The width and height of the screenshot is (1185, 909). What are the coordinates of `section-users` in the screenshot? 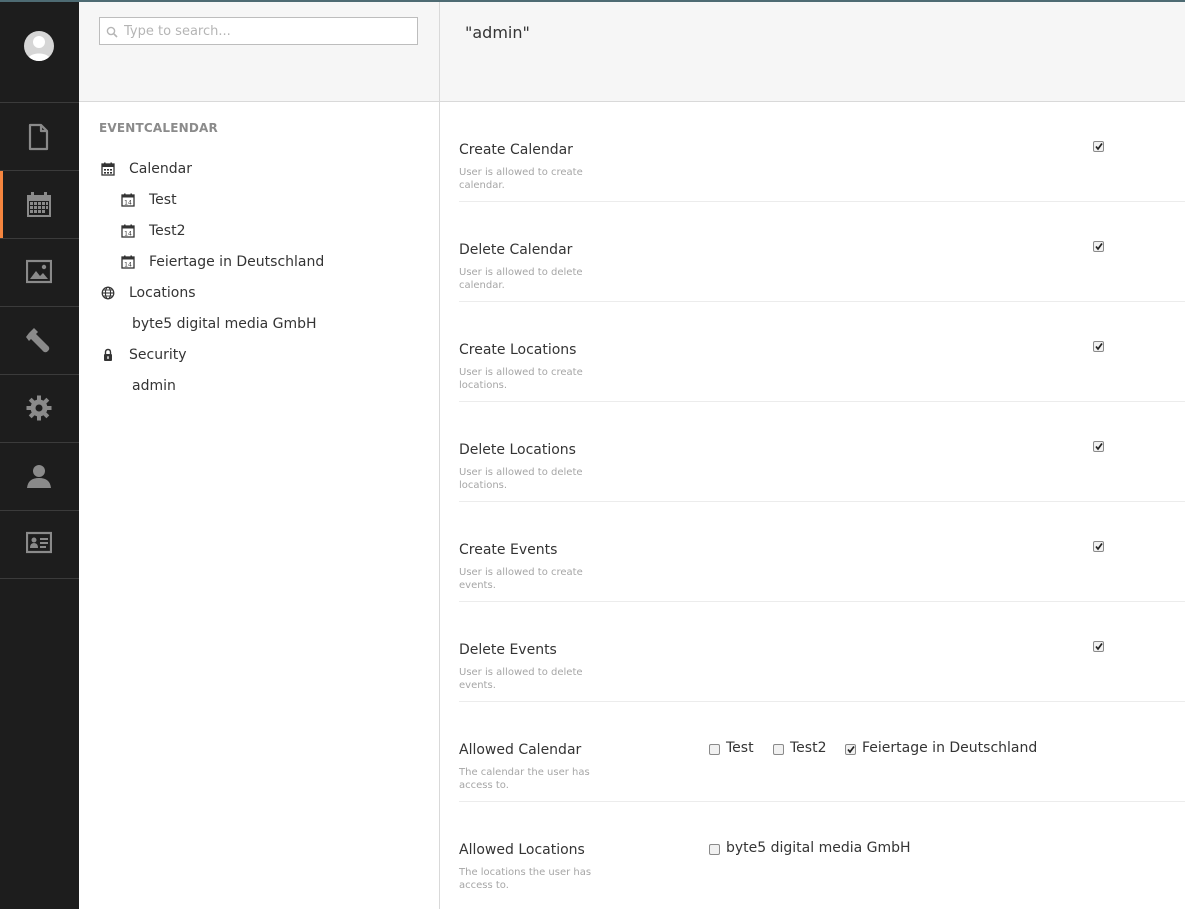 It's located at (39, 477).